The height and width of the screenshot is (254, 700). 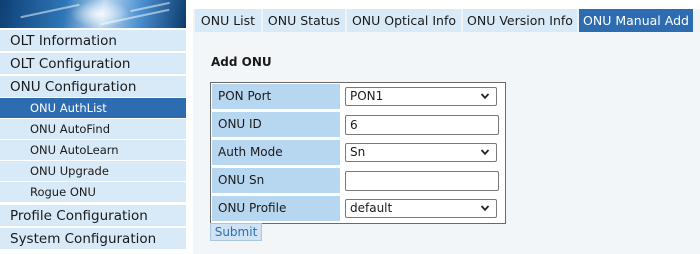 I want to click on tab-onu-optical-info: ONU Optical Info, so click(x=404, y=20).